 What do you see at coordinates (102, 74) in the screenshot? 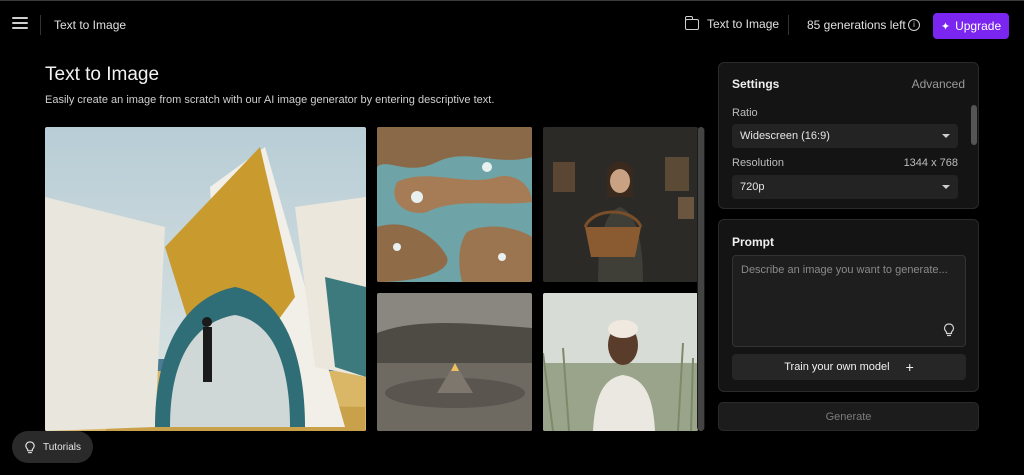
I see `page-title: Text to Image` at bounding box center [102, 74].